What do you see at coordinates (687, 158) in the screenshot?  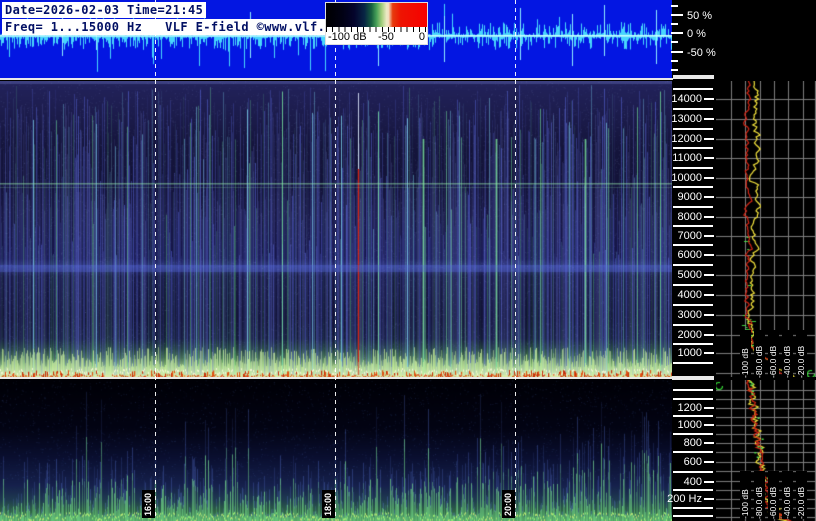 I see `freq-axis-label: 11000` at bounding box center [687, 158].